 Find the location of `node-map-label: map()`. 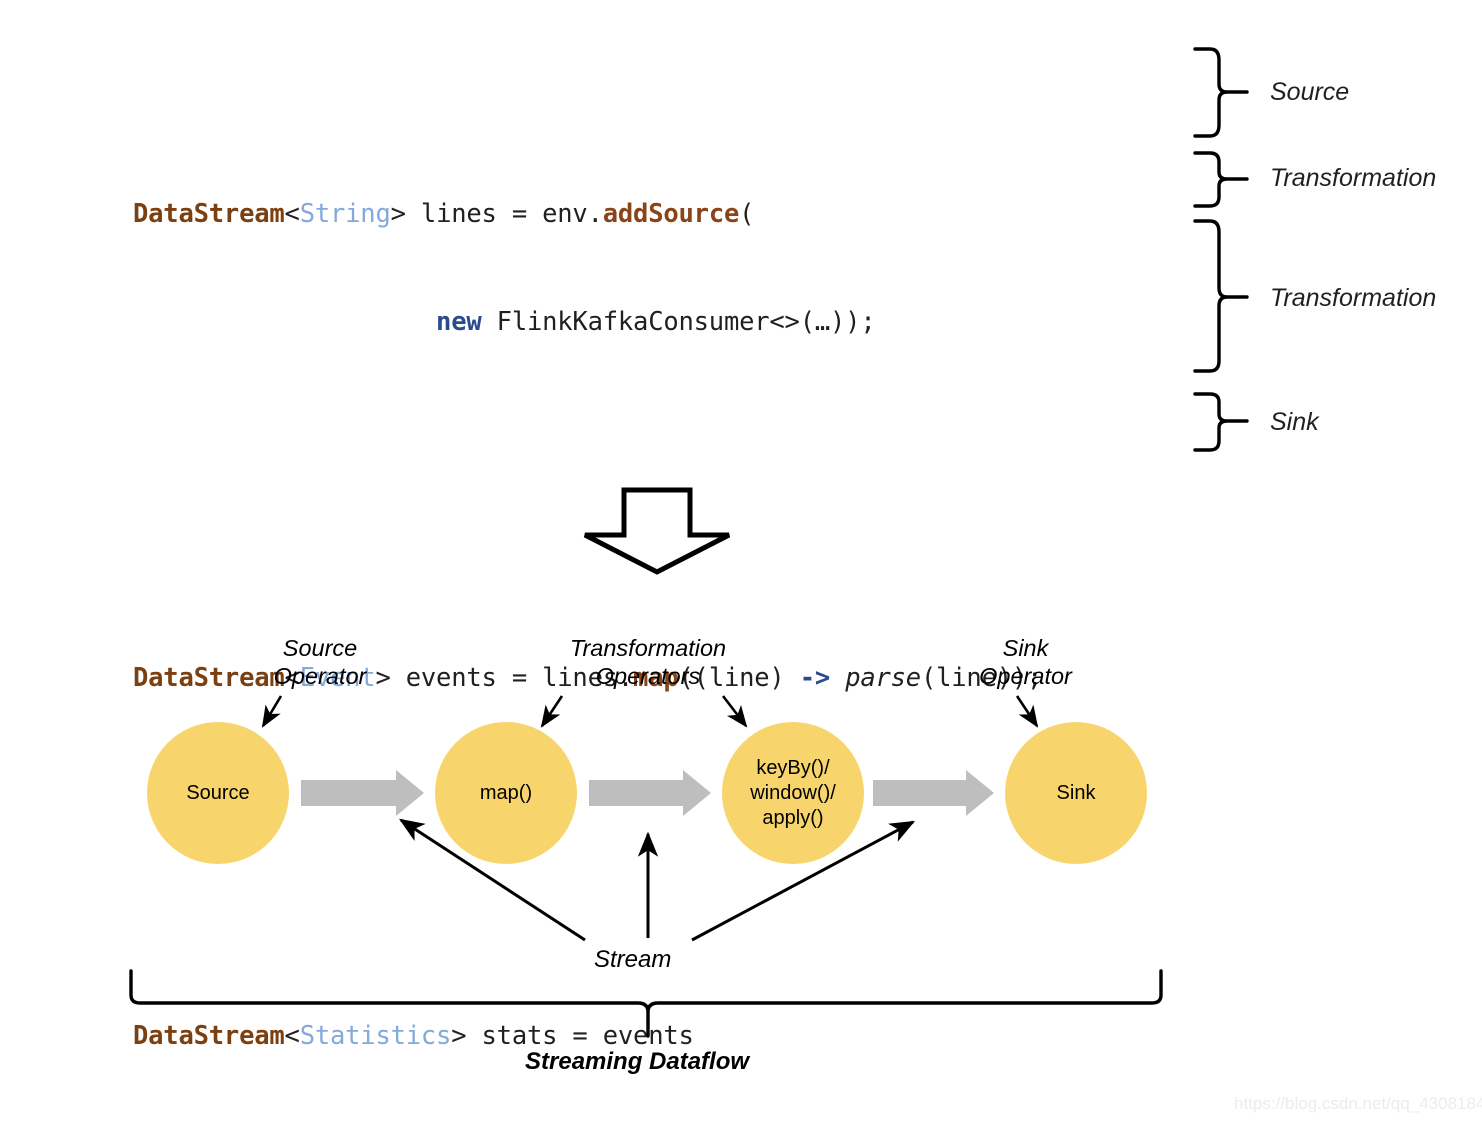

node-map-label: map() is located at coordinates (506, 792).